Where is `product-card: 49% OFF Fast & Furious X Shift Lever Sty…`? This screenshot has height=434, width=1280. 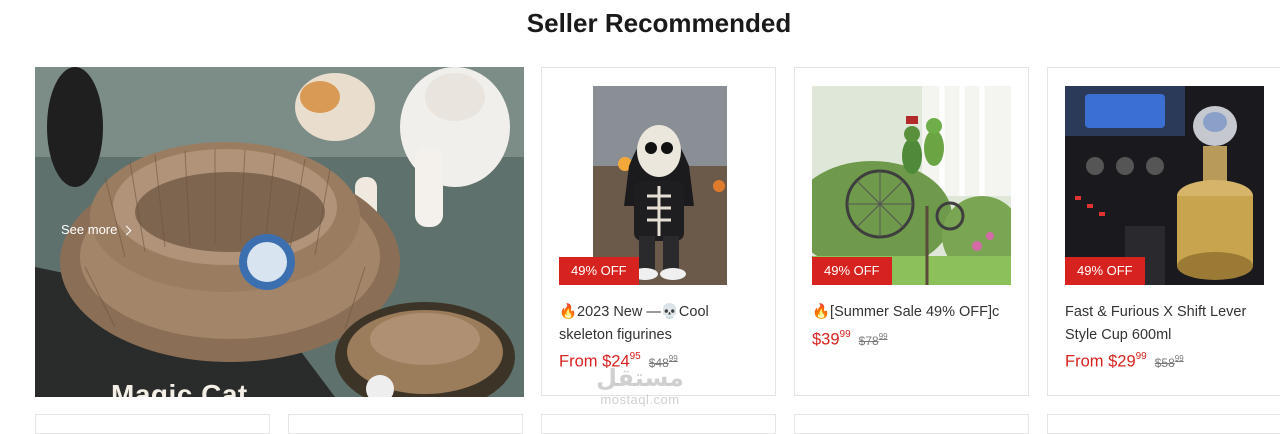
product-card: 49% OFF Fast & Furious X Shift Lever Sty… is located at coordinates (1163, 231).